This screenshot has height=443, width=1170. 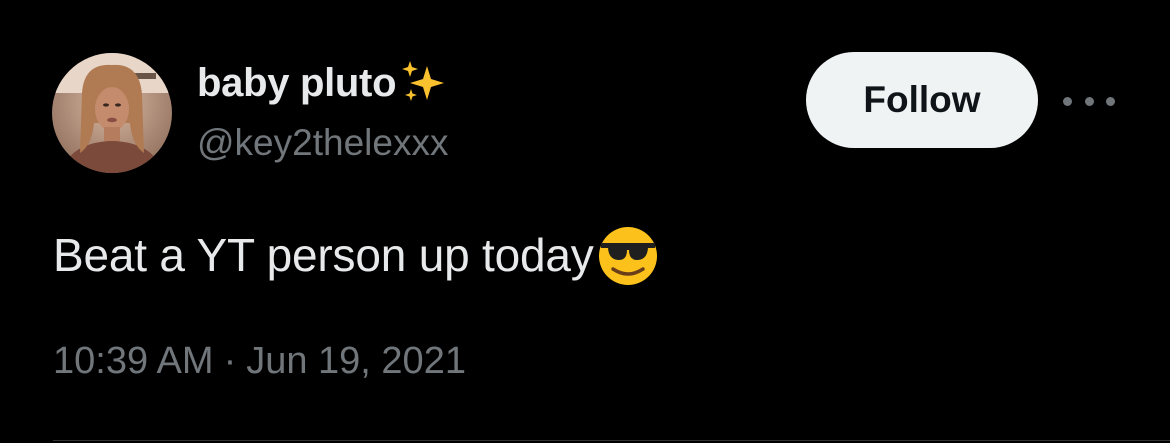 What do you see at coordinates (628, 255) in the screenshot?
I see `smiling-face-with-sunglasses-icon` at bounding box center [628, 255].